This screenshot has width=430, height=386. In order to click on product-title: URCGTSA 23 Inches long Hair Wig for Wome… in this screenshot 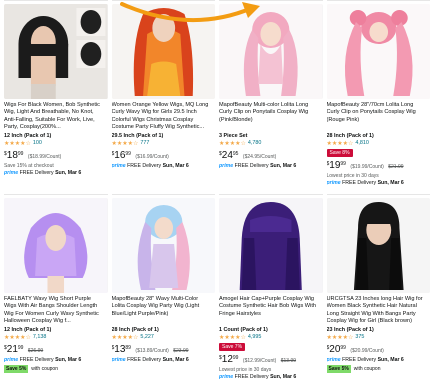, I will do `click(378, 311)`.